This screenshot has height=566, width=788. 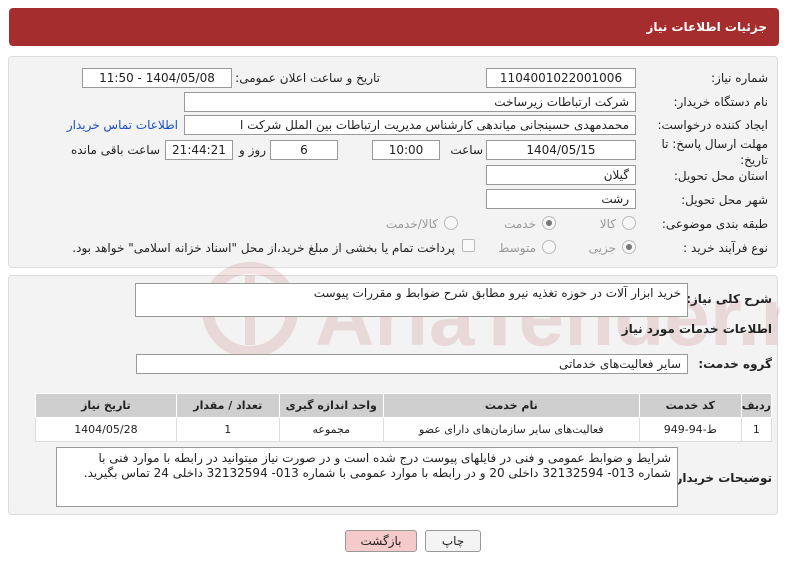 I want to click on cell-service-code: ط-94-949, so click(x=690, y=429).